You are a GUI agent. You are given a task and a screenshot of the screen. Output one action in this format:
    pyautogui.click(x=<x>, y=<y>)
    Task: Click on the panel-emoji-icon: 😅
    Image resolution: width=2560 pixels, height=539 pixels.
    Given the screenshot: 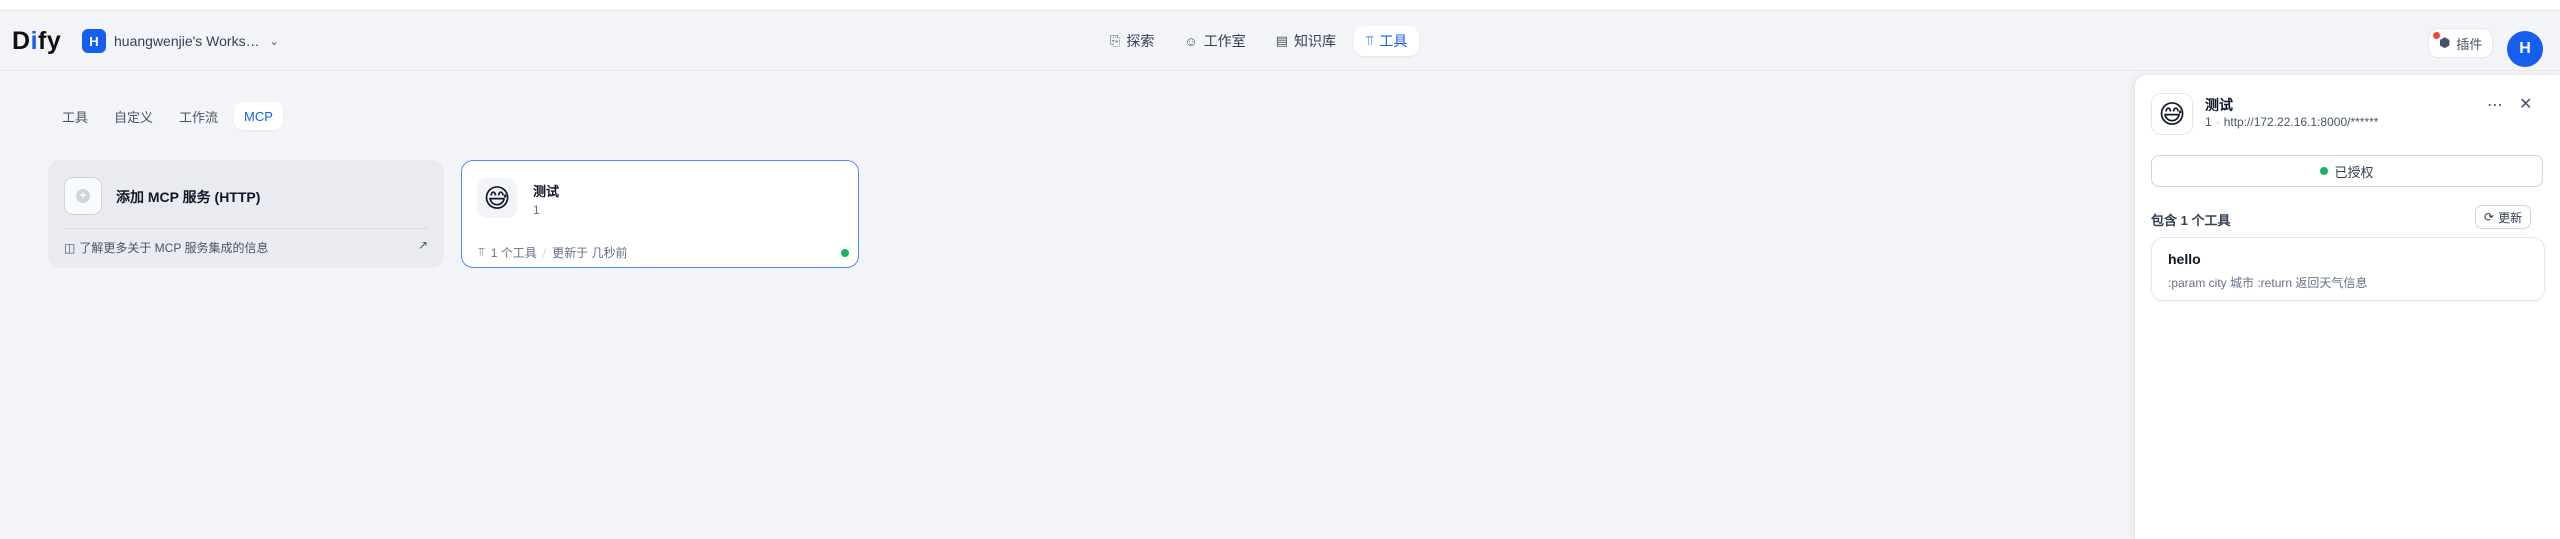 What is the action you would take?
    pyautogui.click(x=2172, y=114)
    